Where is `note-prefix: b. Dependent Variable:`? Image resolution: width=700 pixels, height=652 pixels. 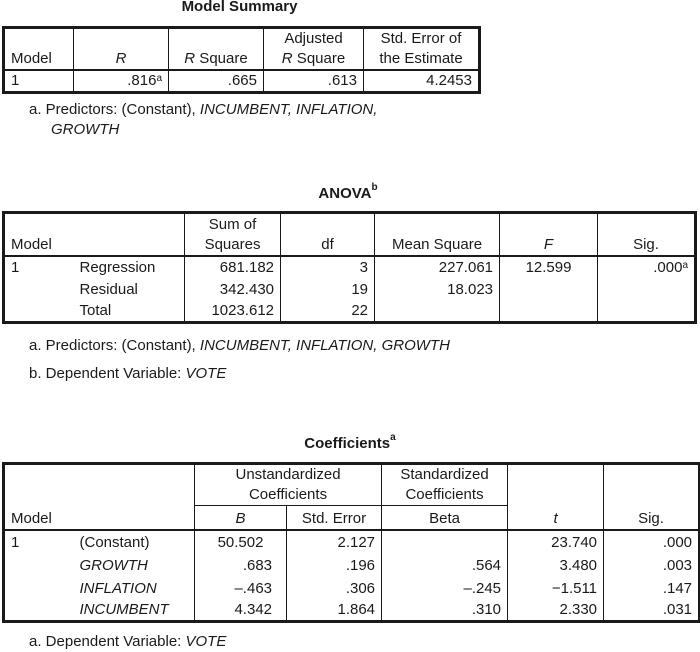 note-prefix: b. Dependent Variable: is located at coordinates (107, 373).